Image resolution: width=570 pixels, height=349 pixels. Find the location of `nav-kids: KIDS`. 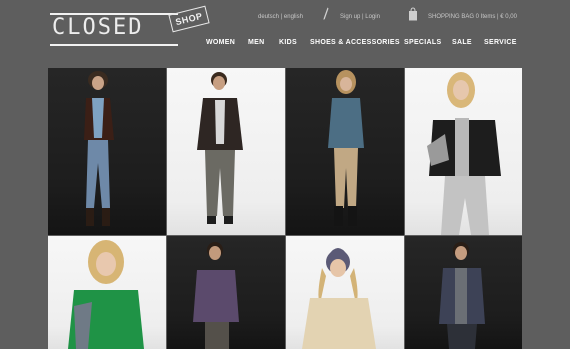

nav-kids: KIDS is located at coordinates (288, 43).